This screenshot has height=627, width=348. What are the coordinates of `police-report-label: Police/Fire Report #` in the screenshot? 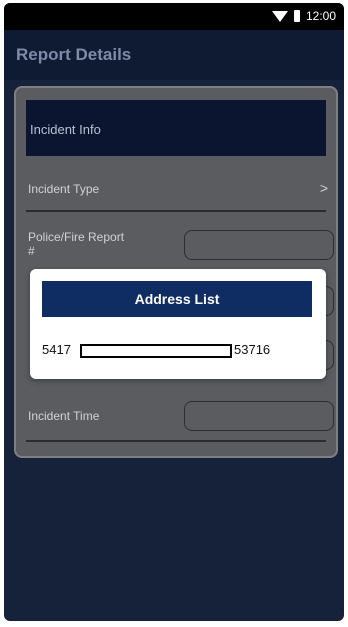 It's located at (76, 244).